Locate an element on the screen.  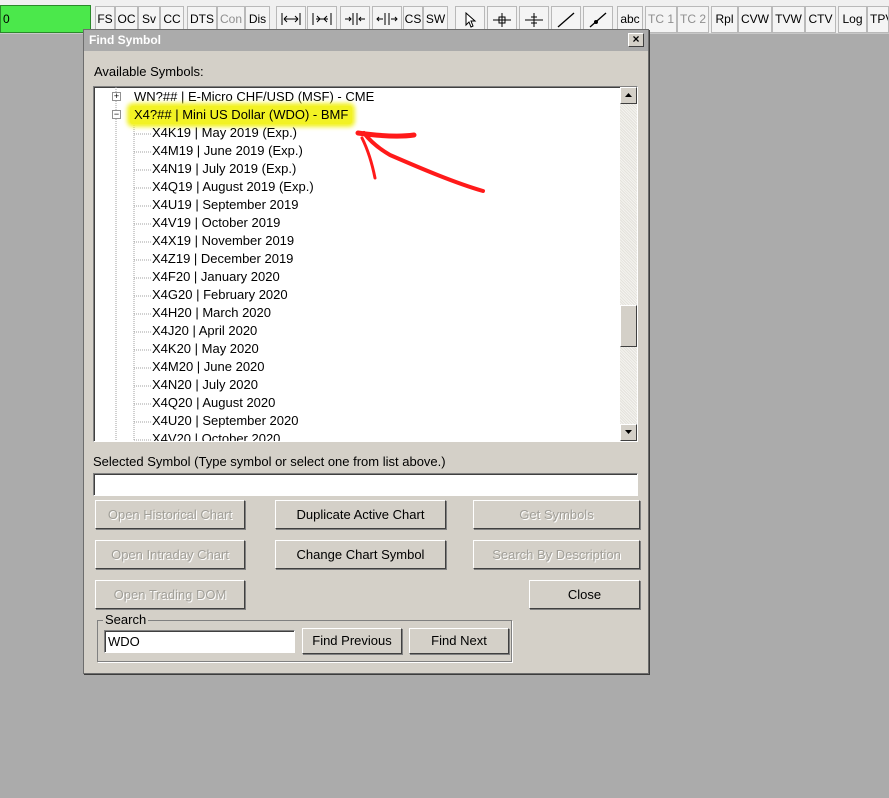
tree-group-item: X4?## | Mini US Dollar (WDO) - BMF is located at coordinates (241, 115).